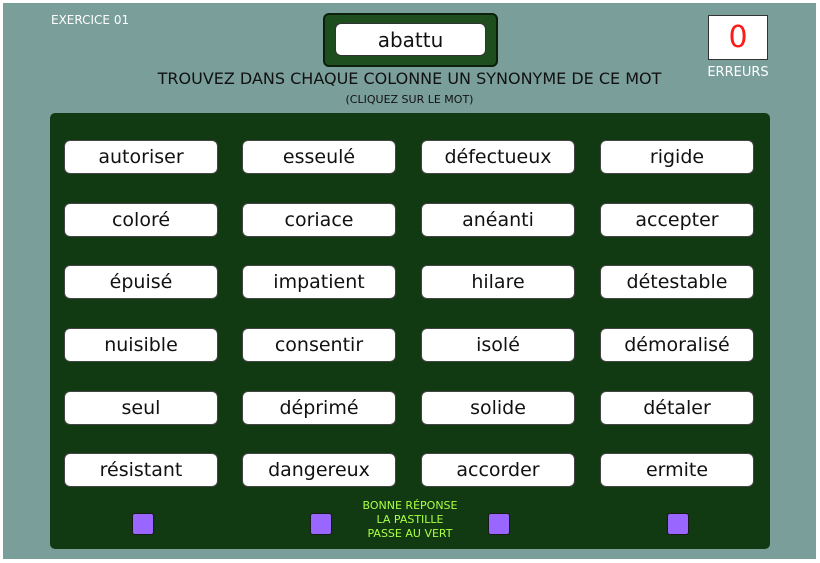 The height and width of the screenshot is (563, 820). Describe the element at coordinates (410, 533) in the screenshot. I see `hint-line-3: PASSE AU VERT` at that location.